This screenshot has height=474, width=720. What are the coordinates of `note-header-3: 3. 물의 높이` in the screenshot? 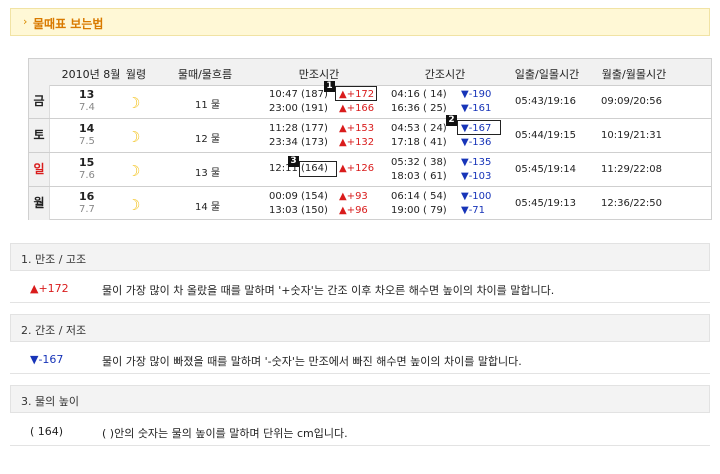 It's located at (360, 399).